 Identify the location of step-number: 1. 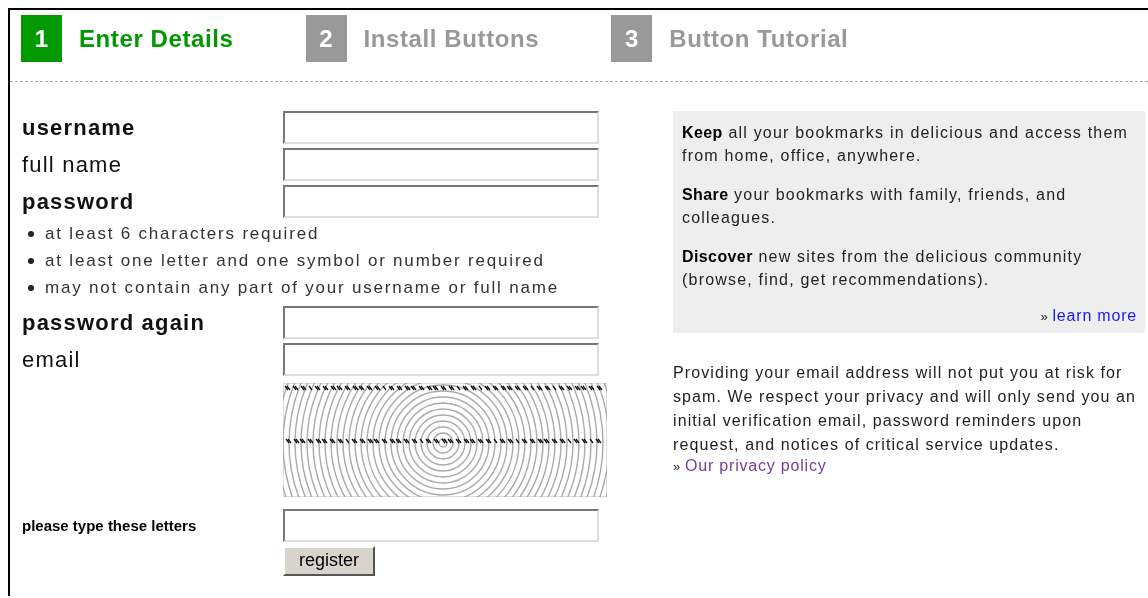
(41, 38).